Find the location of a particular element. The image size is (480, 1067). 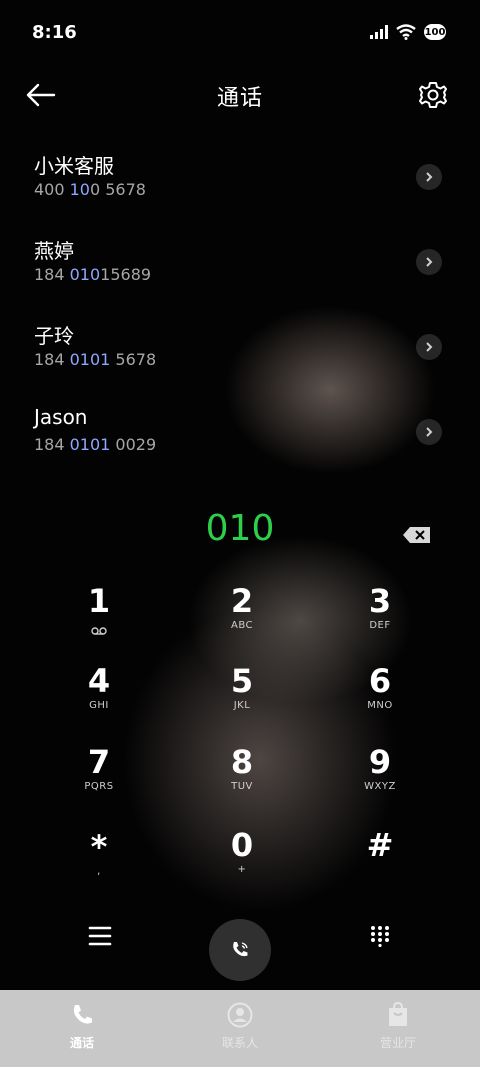

tab-store: 营业厅 is located at coordinates (398, 1028).